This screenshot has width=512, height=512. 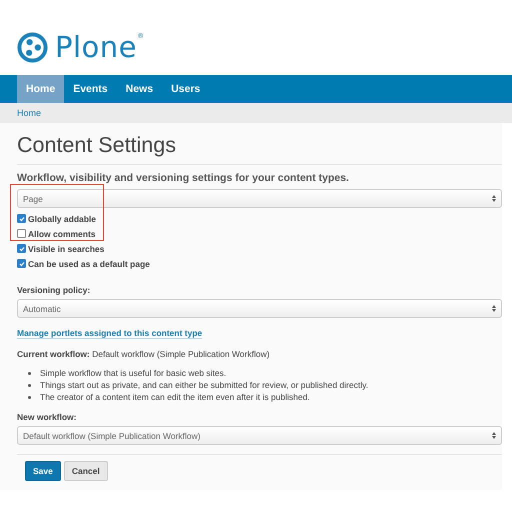 What do you see at coordinates (62, 233) in the screenshot?
I see `checkbox-label: Allow comments` at bounding box center [62, 233].